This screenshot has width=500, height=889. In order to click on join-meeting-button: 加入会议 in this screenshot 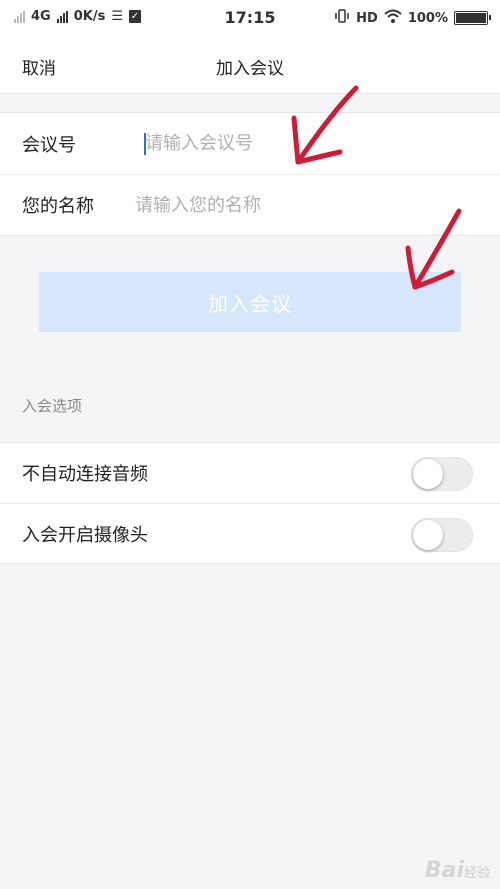, I will do `click(250, 302)`.